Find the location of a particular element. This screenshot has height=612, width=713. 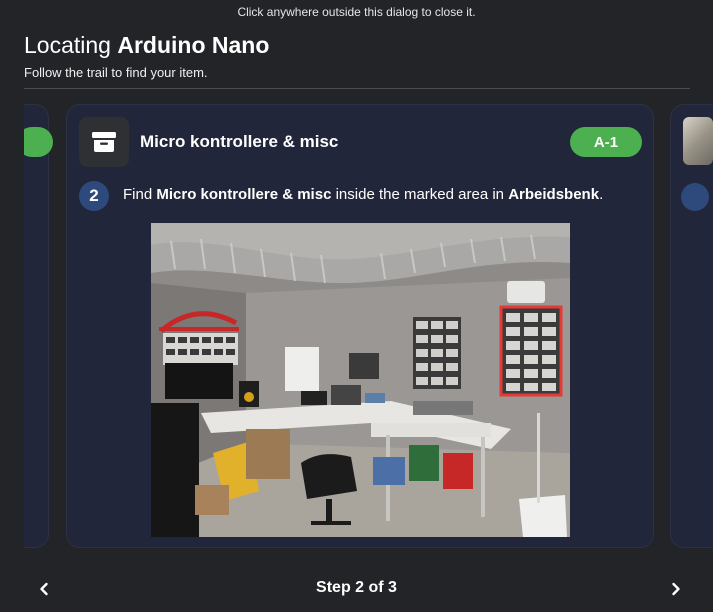

step-indicator: Step 2 of 3 is located at coordinates (356, 587).